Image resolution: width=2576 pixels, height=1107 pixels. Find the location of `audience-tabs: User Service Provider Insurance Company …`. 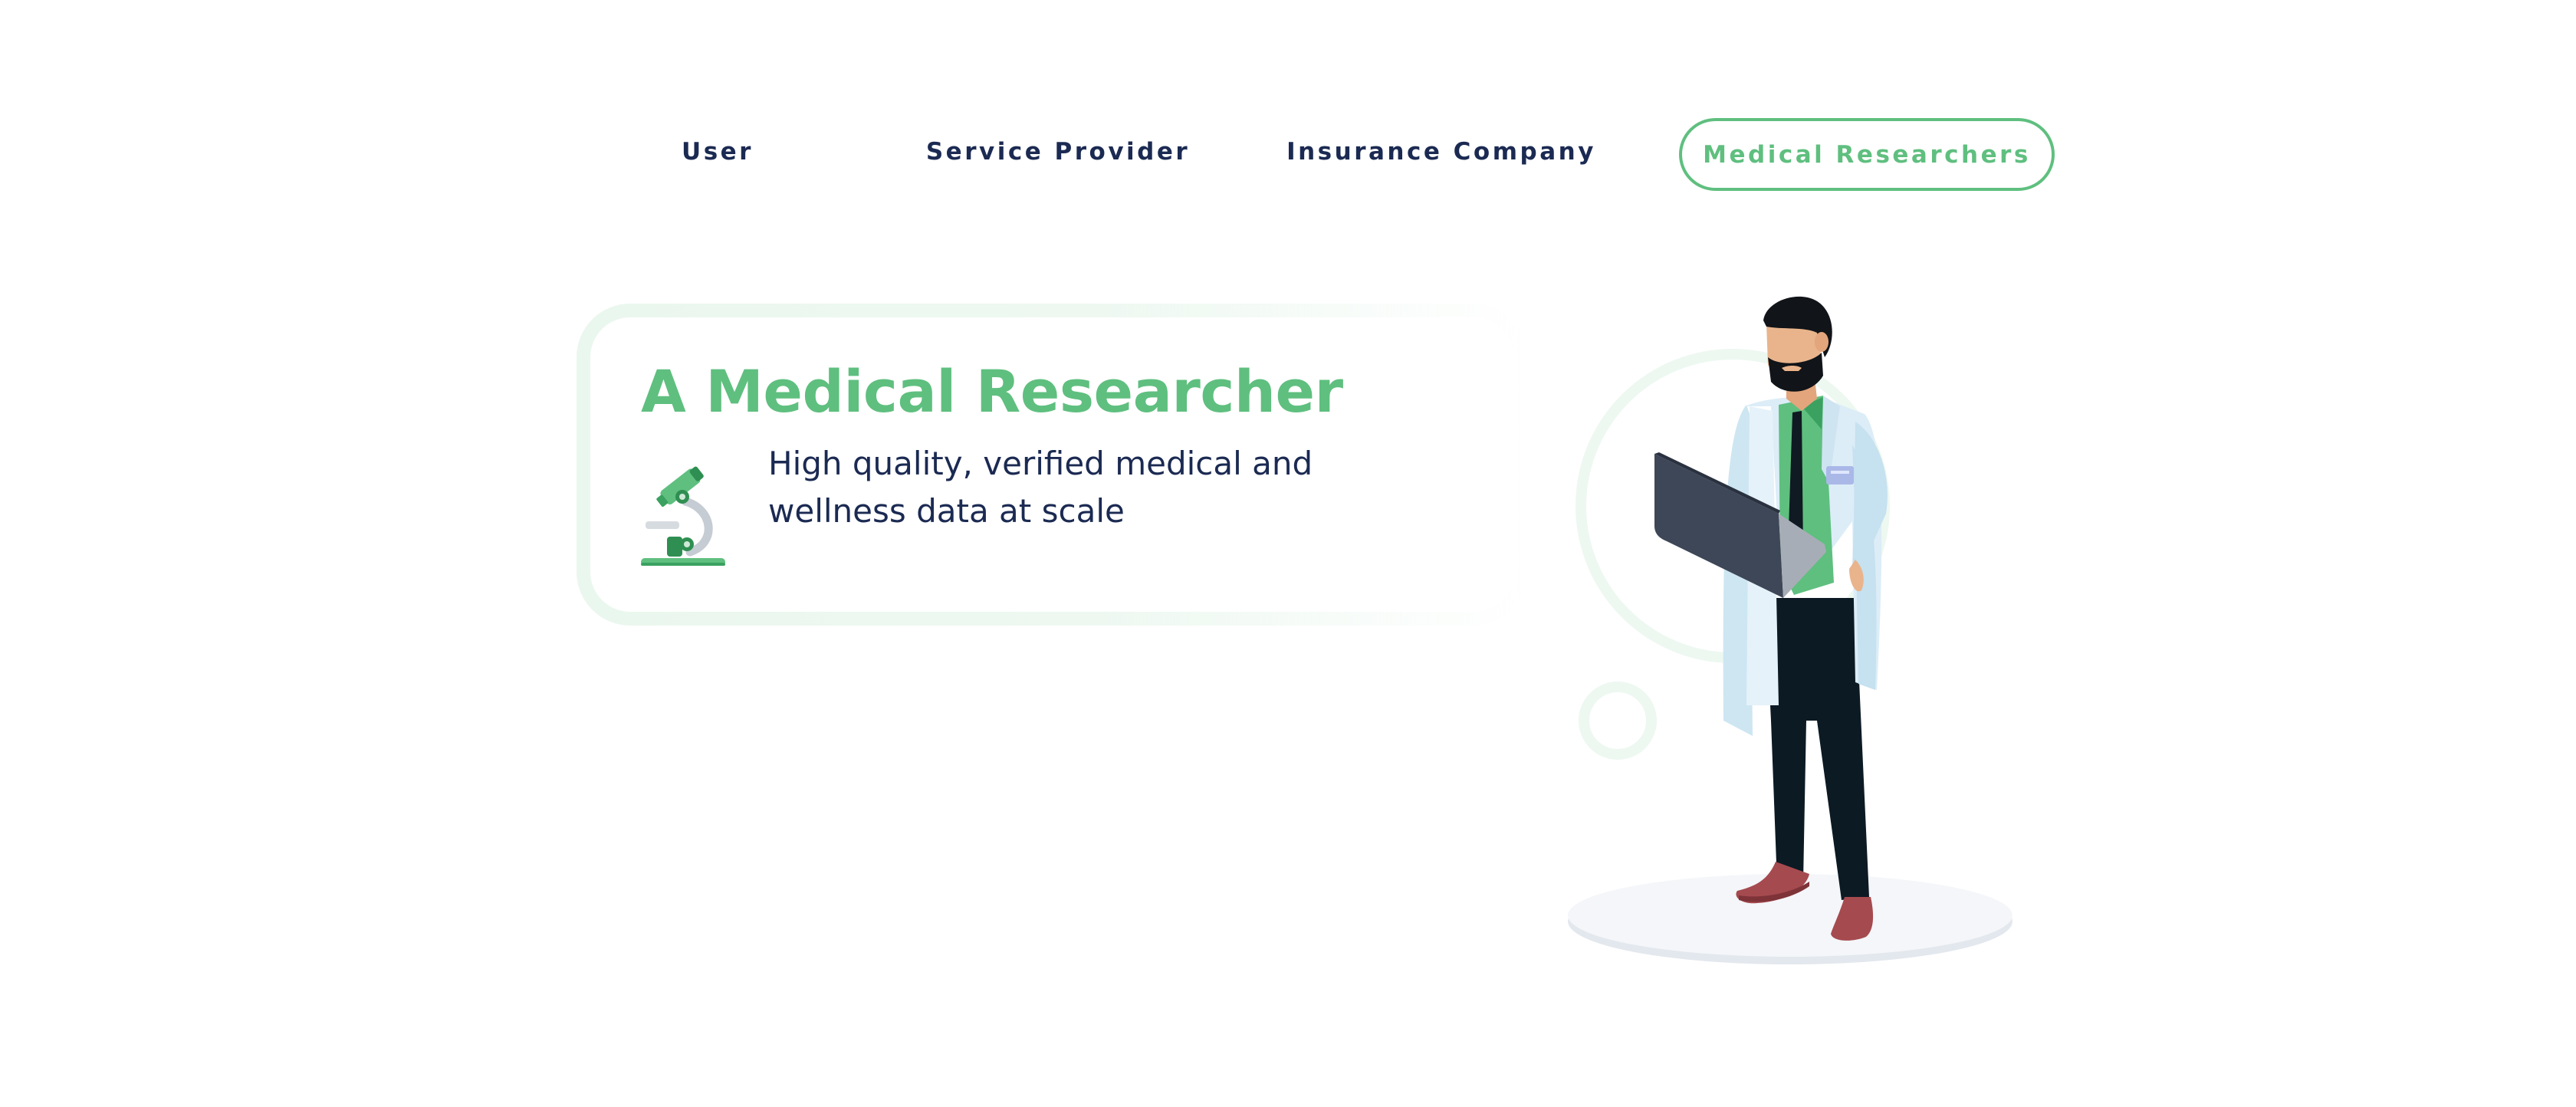

audience-tabs: User Service Provider Insurance Company … is located at coordinates (1326, 153).